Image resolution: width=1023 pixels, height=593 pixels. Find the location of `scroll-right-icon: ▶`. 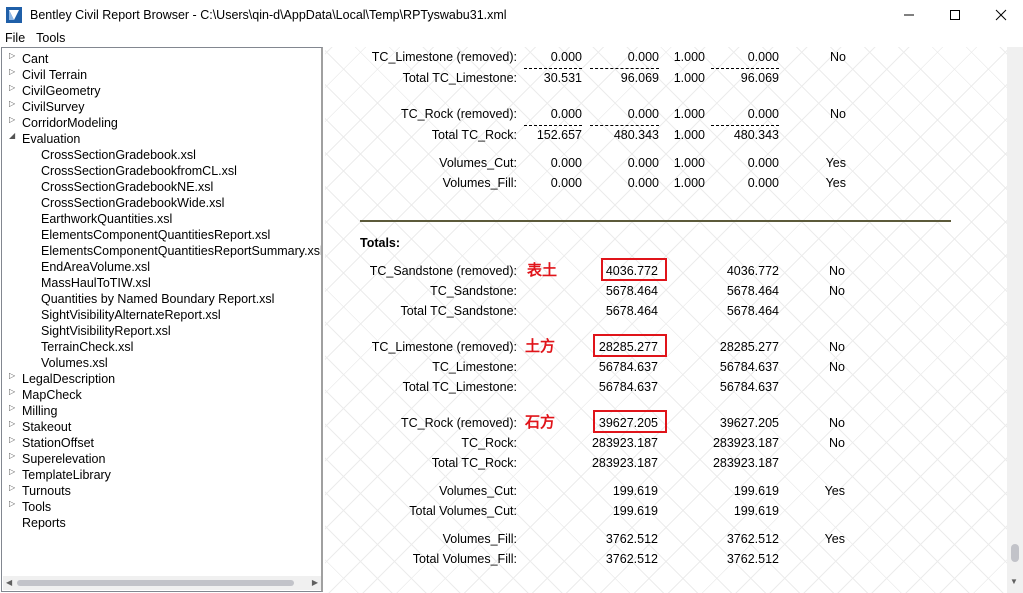

scroll-right-icon: ▶ is located at coordinates (315, 582).